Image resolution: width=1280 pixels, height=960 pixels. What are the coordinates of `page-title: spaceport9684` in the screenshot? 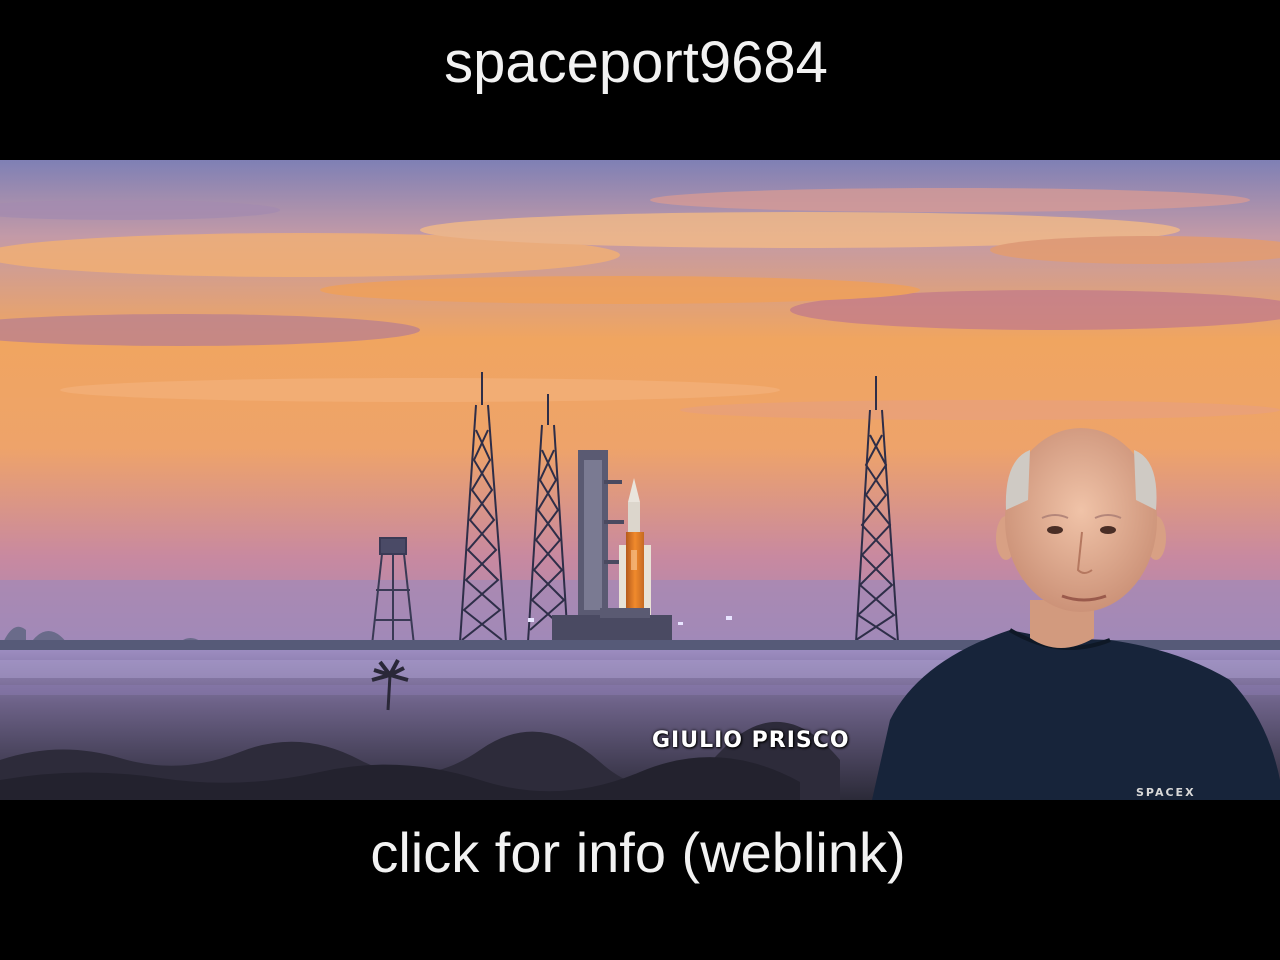 It's located at (636, 62).